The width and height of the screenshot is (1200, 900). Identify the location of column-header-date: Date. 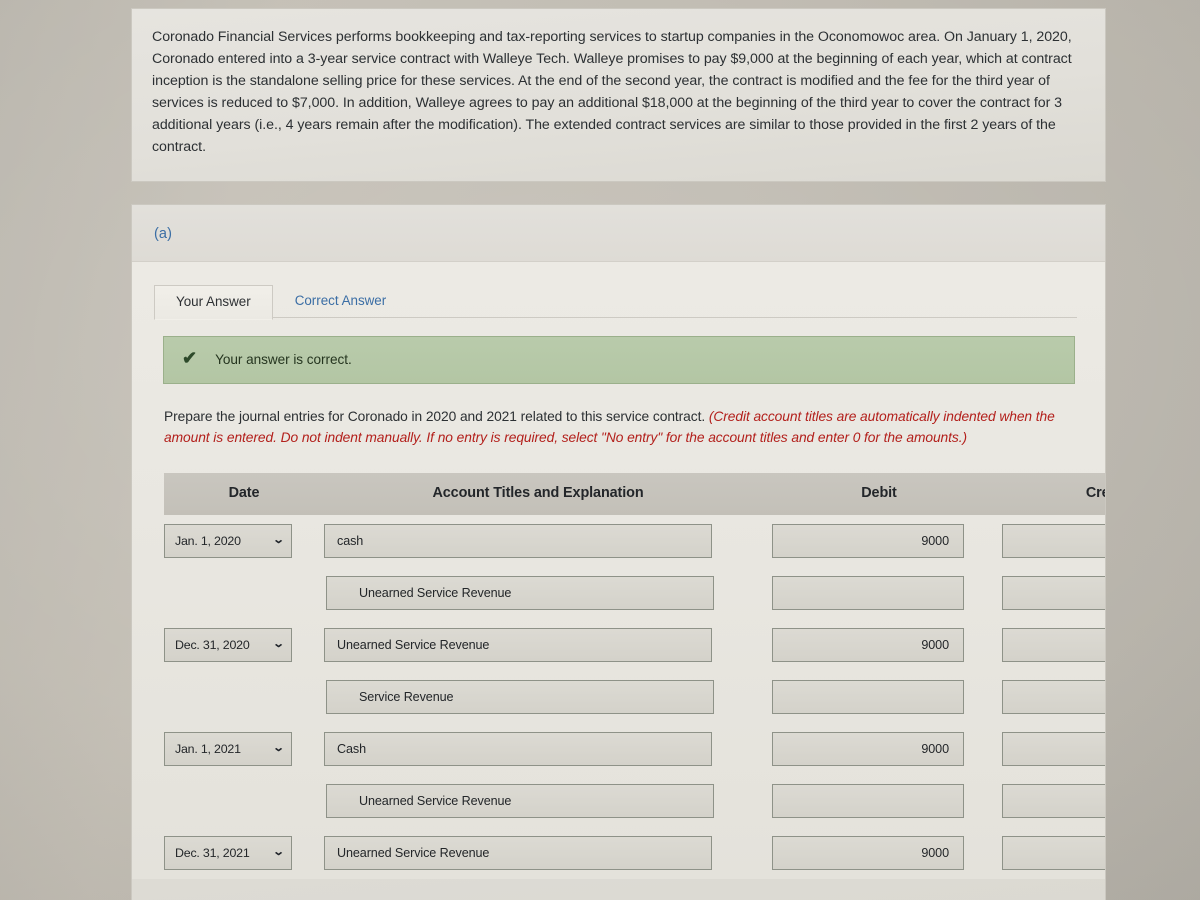
(244, 493).